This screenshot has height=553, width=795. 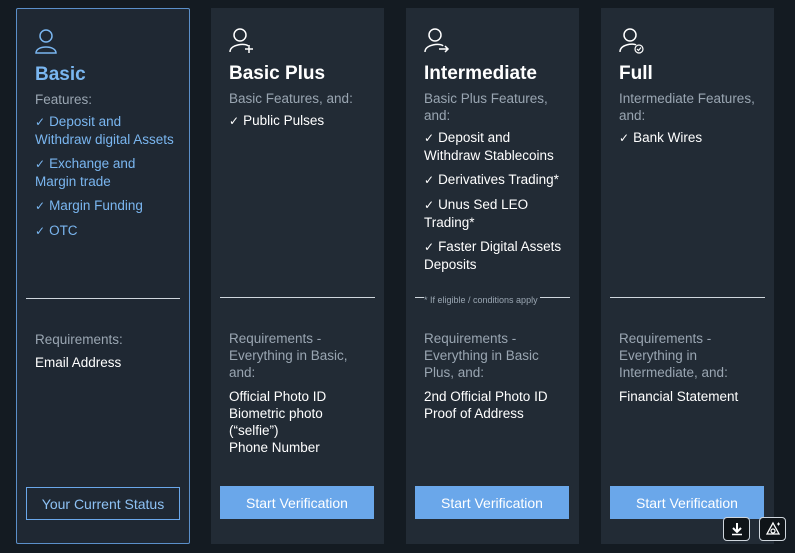 What do you see at coordinates (78, 362) in the screenshot?
I see `requirement-item: Email Address` at bounding box center [78, 362].